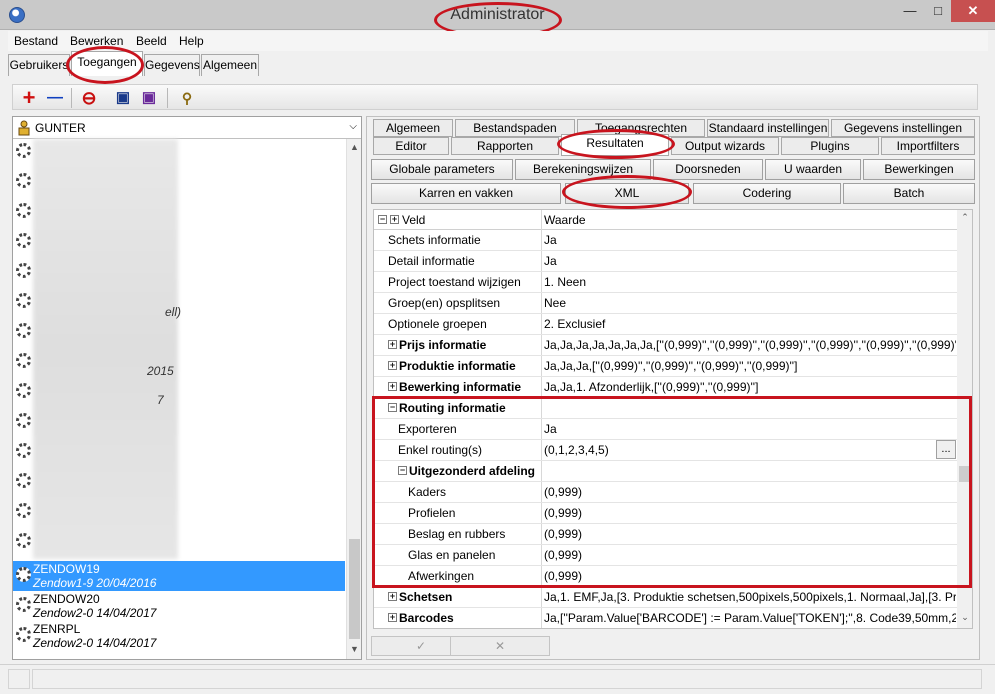  I want to click on grid-row: Exporteren Ja, so click(665, 429).